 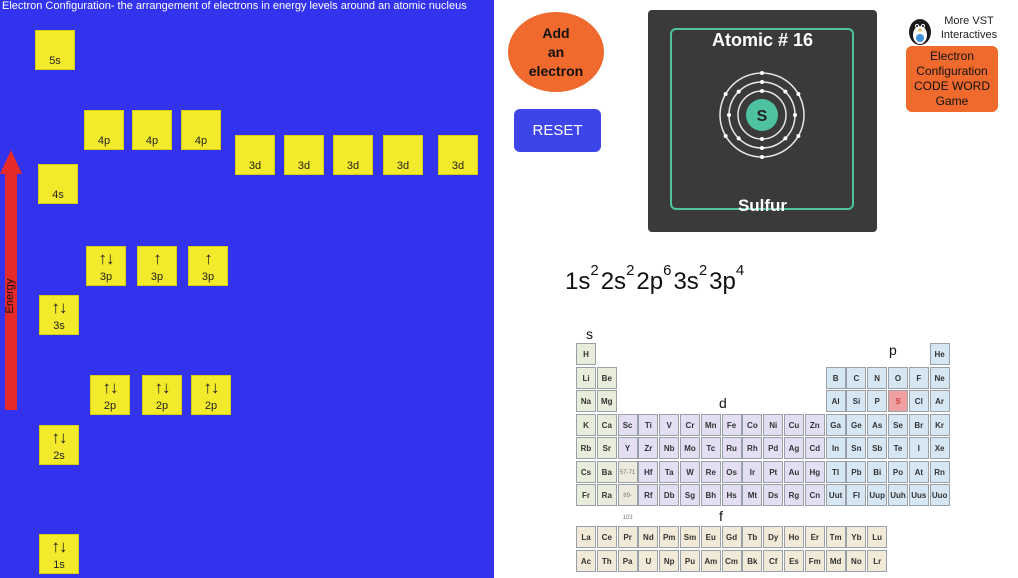 What do you see at coordinates (918, 424) in the screenshot?
I see `element-Br: Br` at bounding box center [918, 424].